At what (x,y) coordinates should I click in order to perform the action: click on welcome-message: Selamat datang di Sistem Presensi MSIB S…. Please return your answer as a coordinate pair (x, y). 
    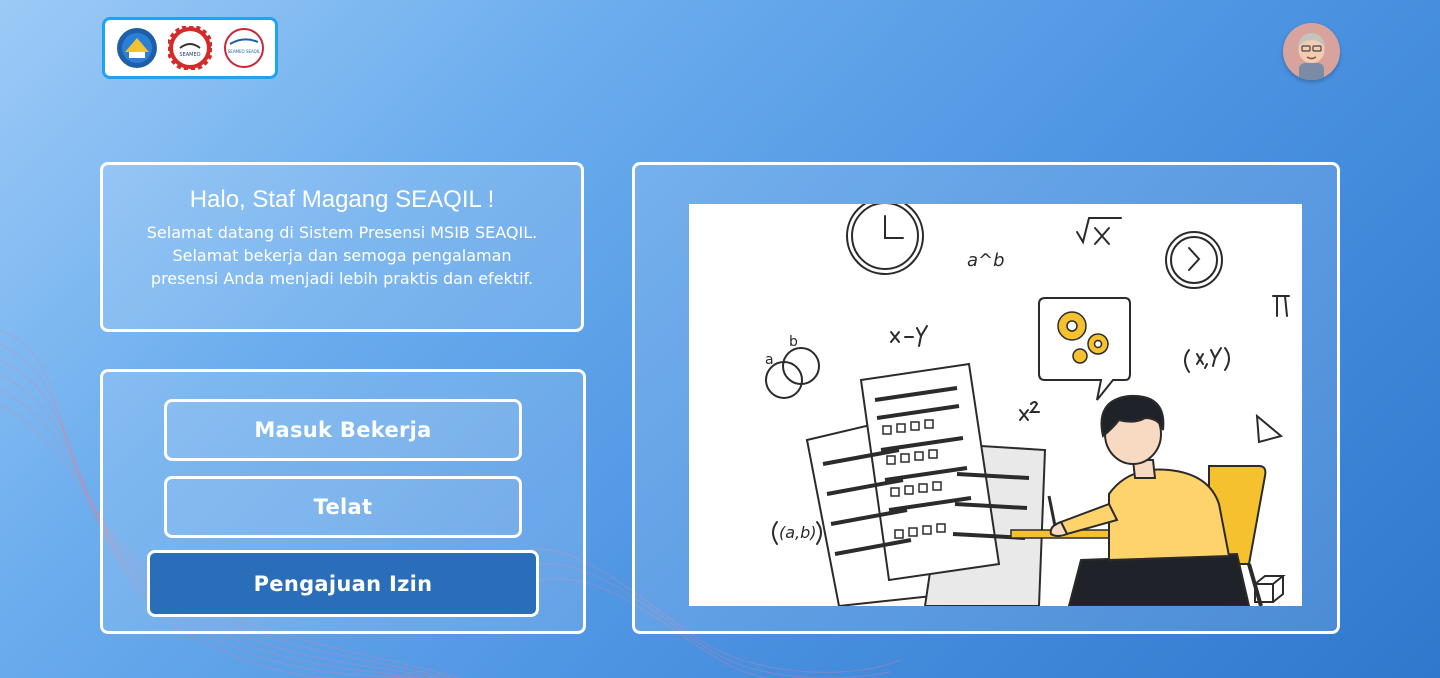
    Looking at the image, I should click on (342, 255).